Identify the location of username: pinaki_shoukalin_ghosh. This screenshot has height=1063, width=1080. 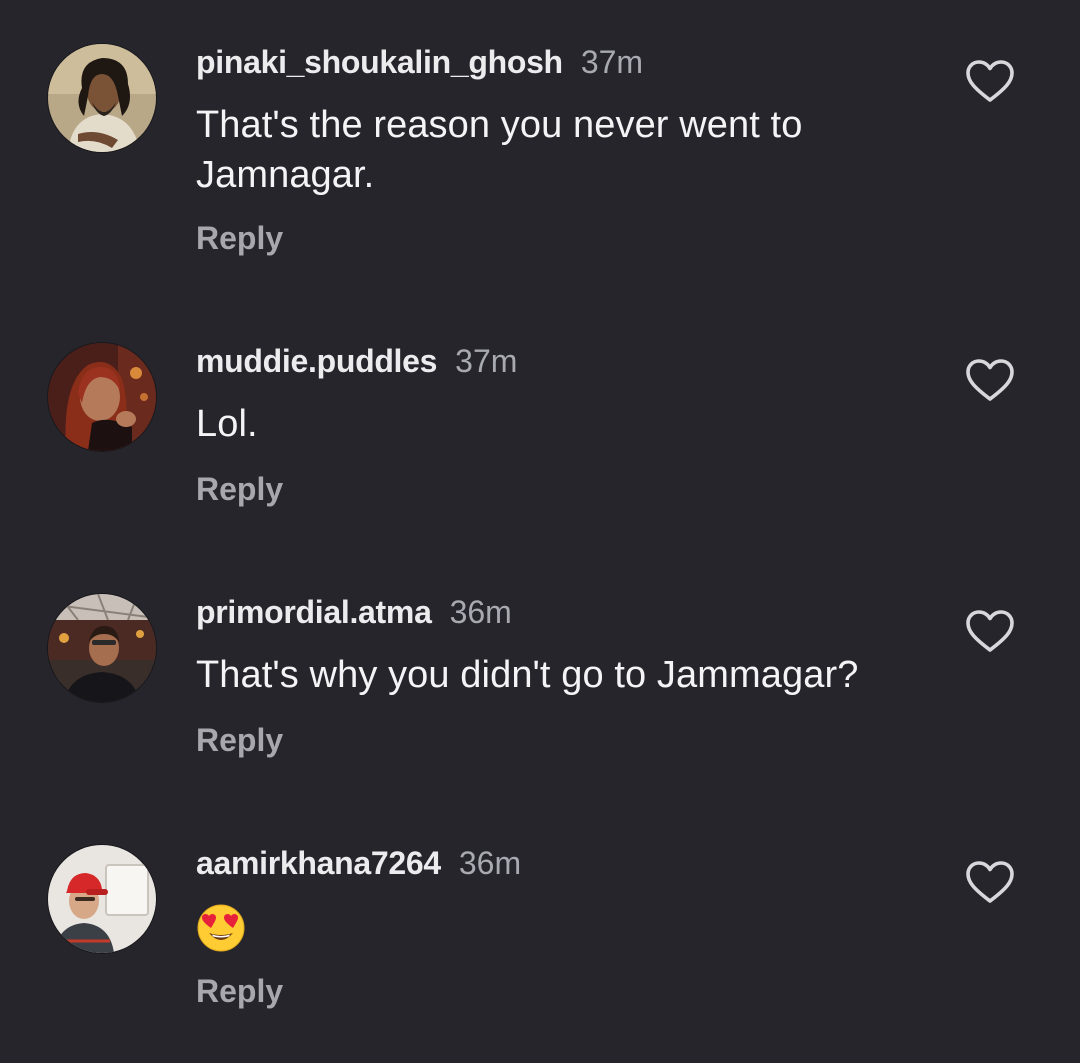
(379, 62).